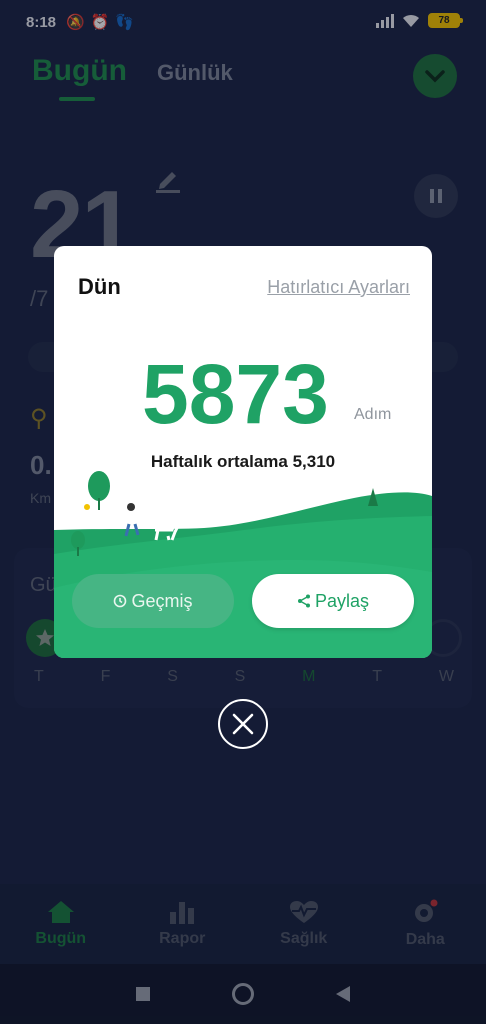  What do you see at coordinates (243, 564) in the screenshot?
I see `landscape-illustration` at bounding box center [243, 564].